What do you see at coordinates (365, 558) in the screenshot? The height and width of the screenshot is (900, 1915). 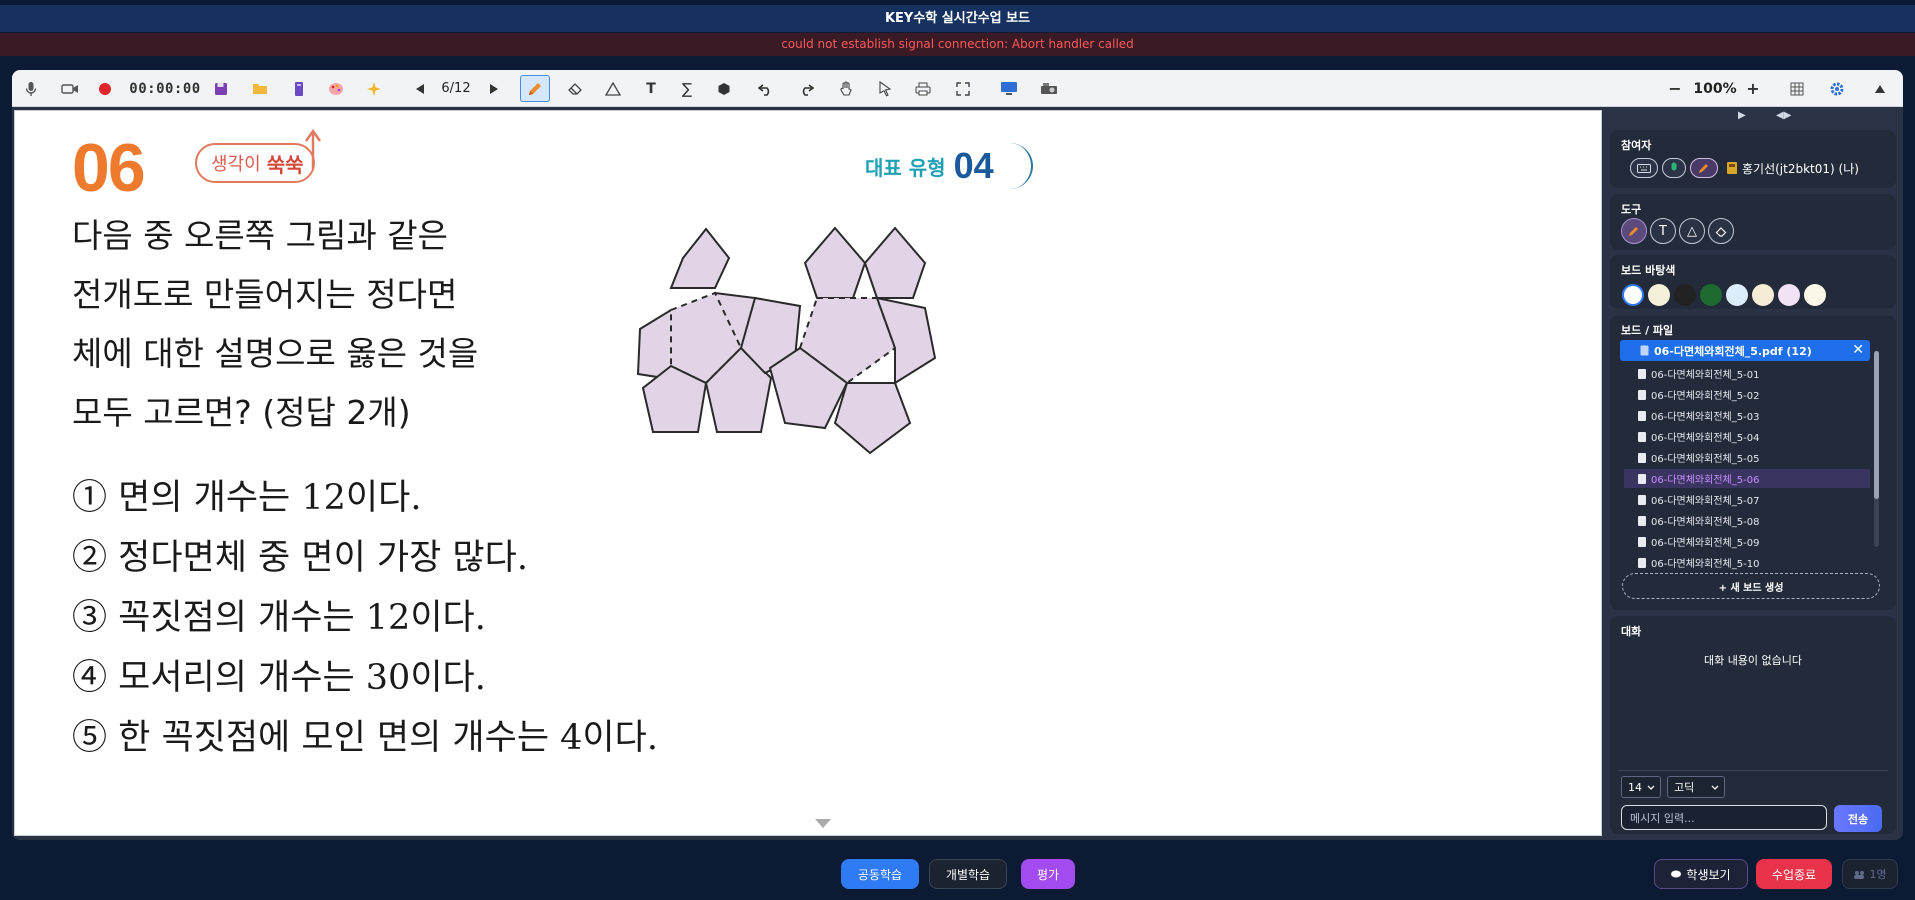 I see `choice-item: ② 정다면체 중 면이 가장 많다.` at bounding box center [365, 558].